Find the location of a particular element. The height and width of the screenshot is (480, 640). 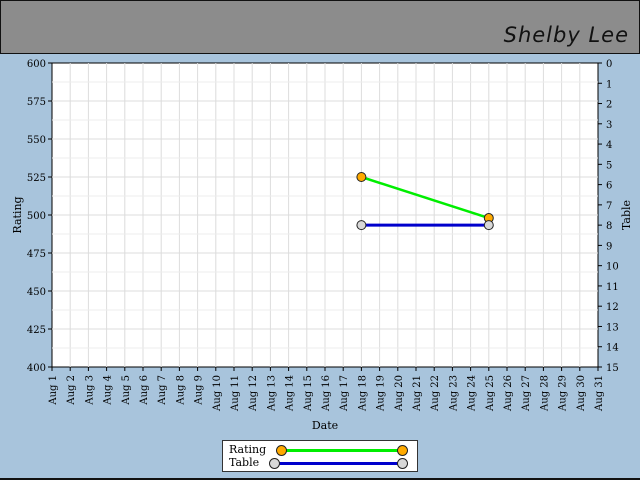

x-tick-label: Aug 30 is located at coordinates (581, 393).